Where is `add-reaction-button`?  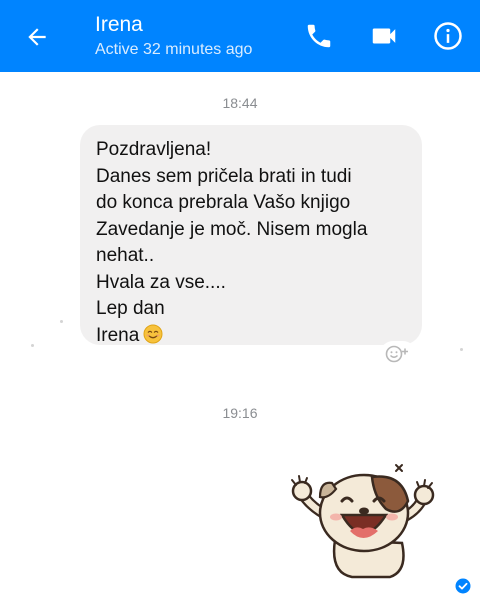
add-reaction-button is located at coordinates (398, 354).